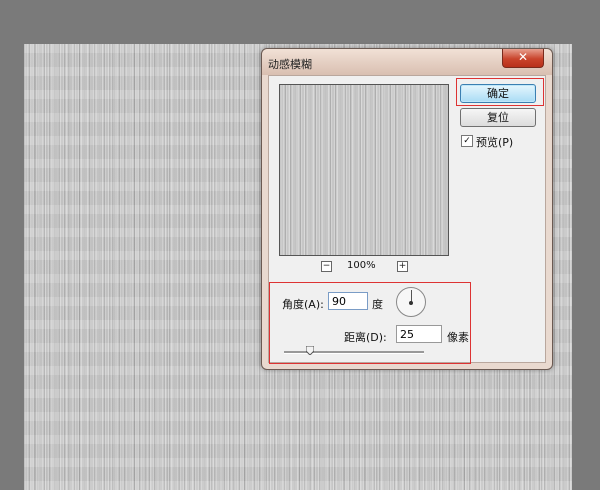 This screenshot has height=490, width=600. Describe the element at coordinates (361, 265) in the screenshot. I see `zoom-level: 100%` at that location.